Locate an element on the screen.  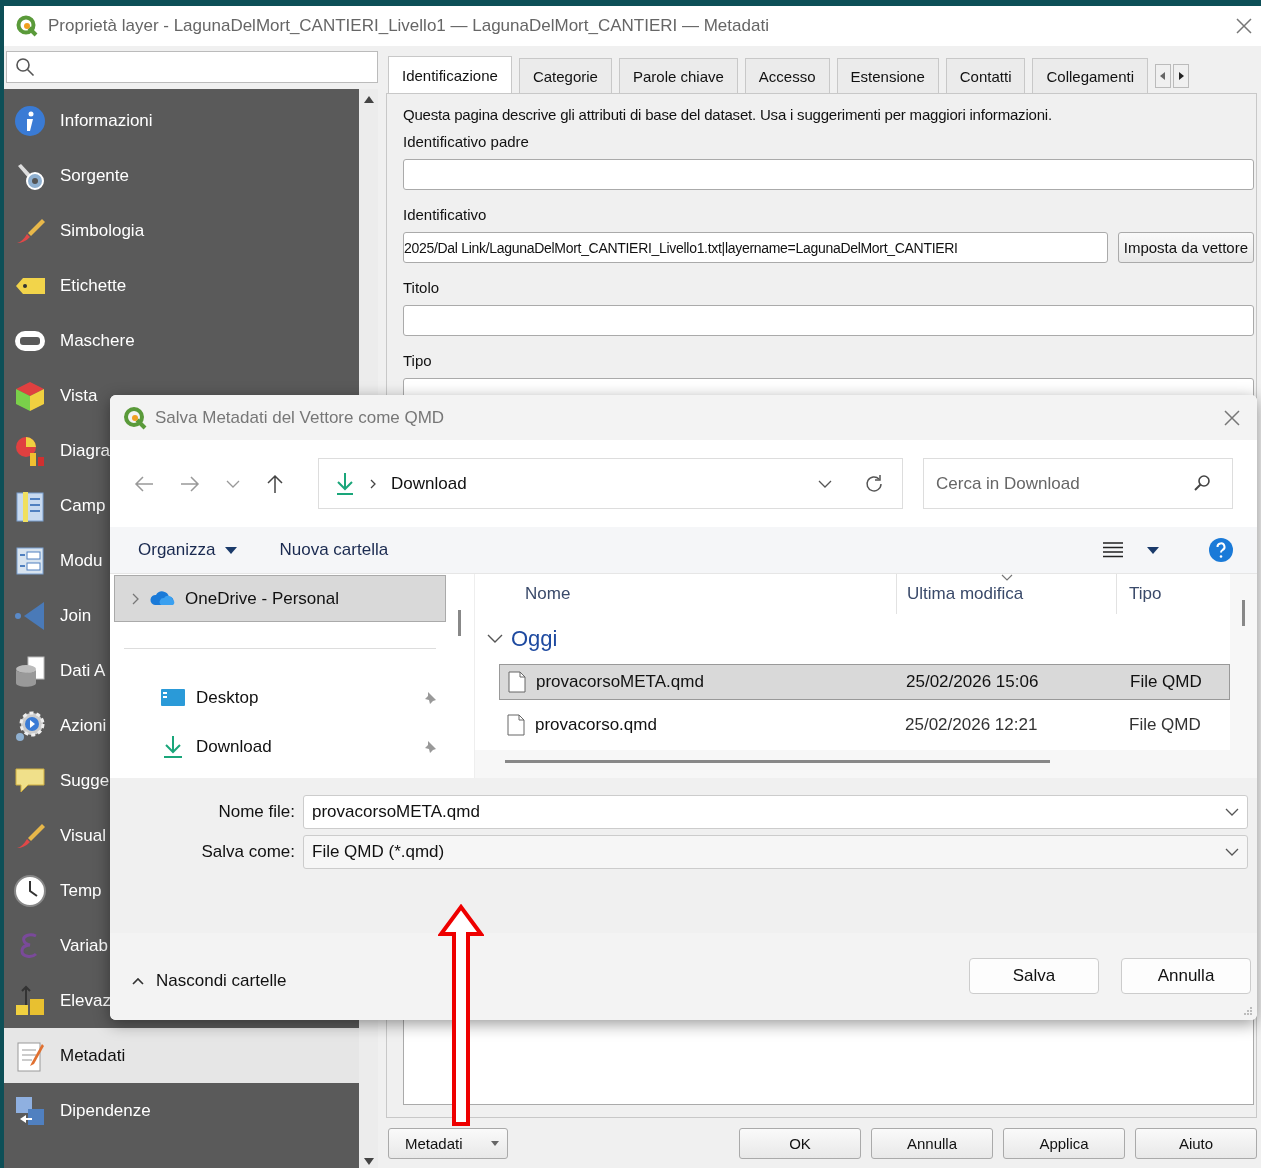
field-label: Nome file: is located at coordinates (256, 812).